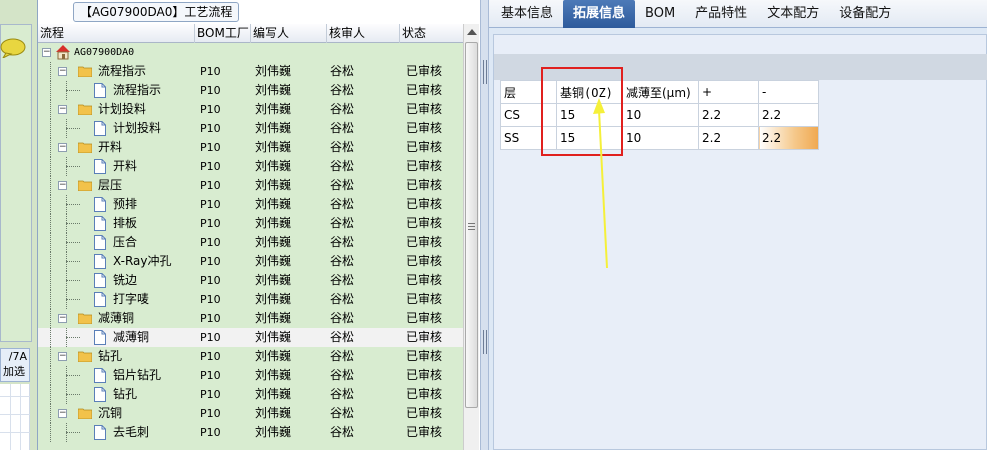 The image size is (987, 450). I want to click on tree-row: 打字唛 P10 刘伟巍 谷松 已审核, so click(250, 299).